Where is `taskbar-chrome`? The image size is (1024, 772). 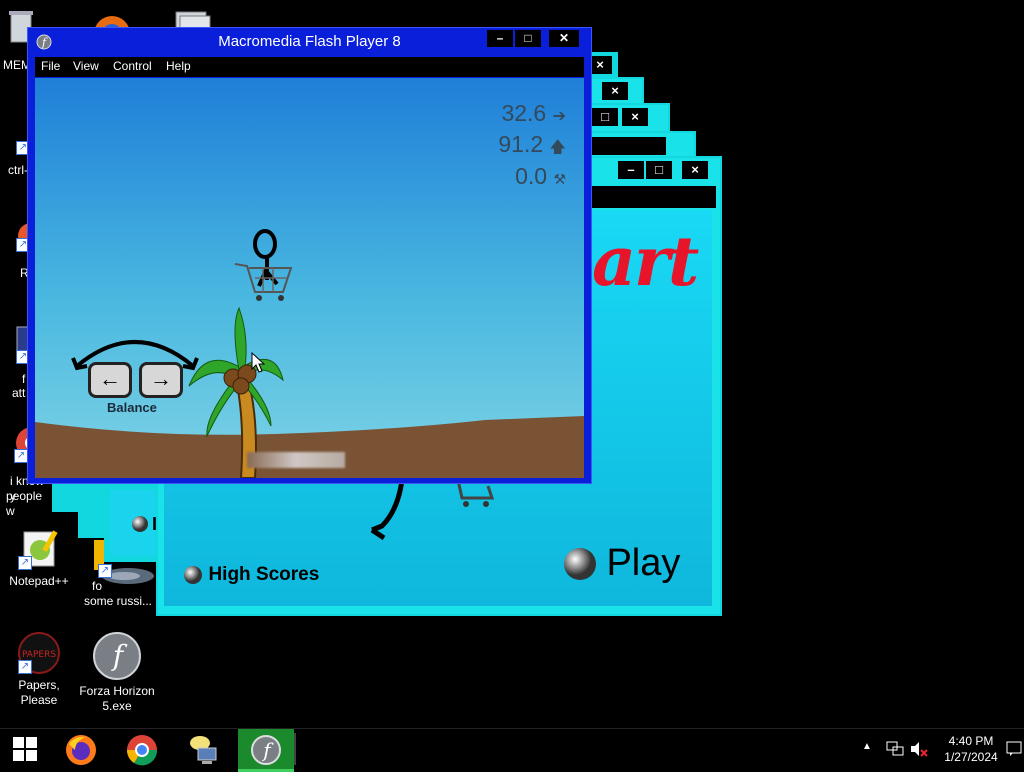 taskbar-chrome is located at coordinates (142, 749).